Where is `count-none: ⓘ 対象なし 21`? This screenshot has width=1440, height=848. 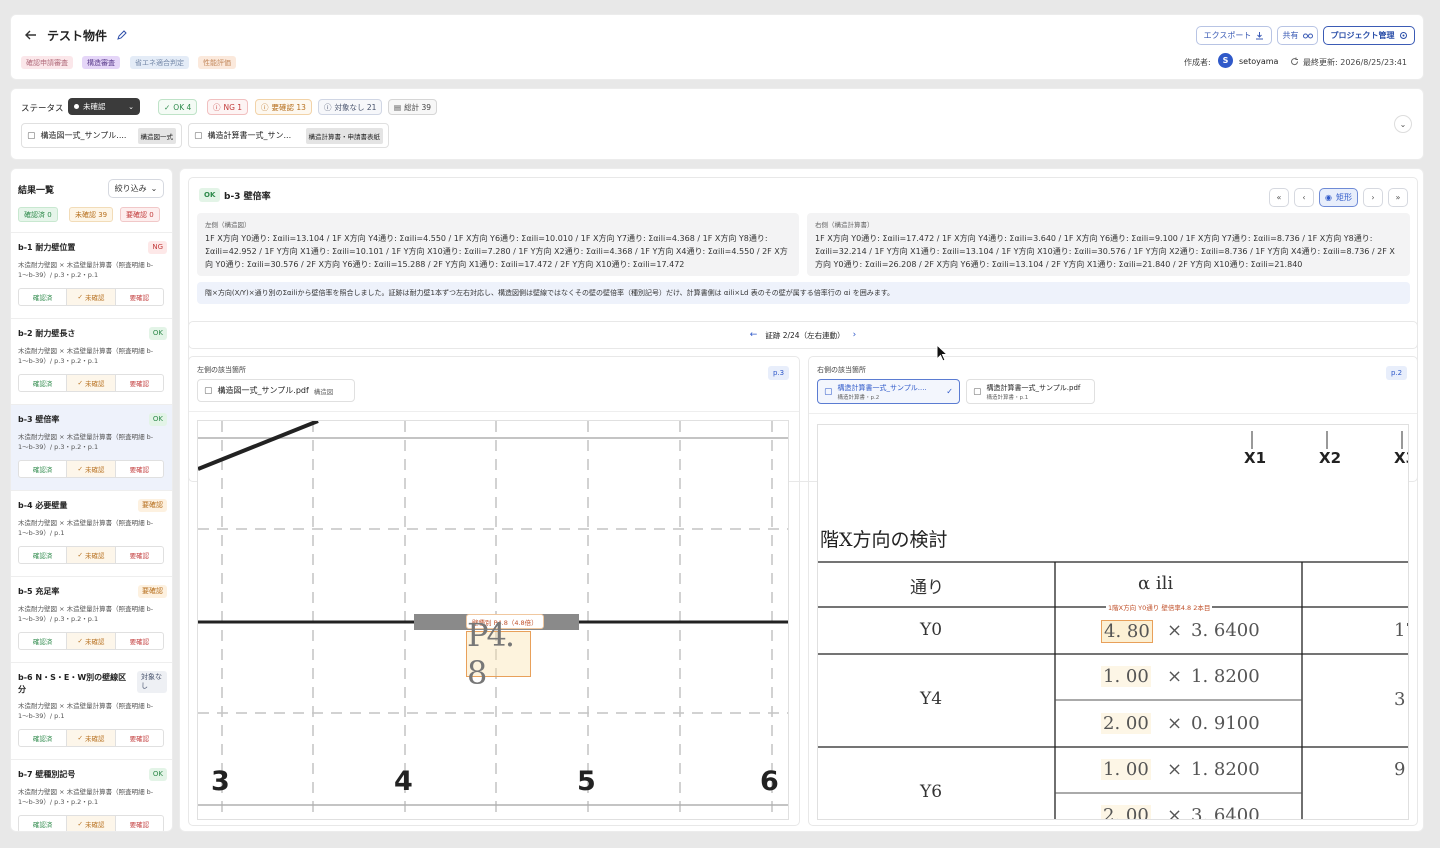
count-none: ⓘ 対象なし 21 is located at coordinates (350, 107).